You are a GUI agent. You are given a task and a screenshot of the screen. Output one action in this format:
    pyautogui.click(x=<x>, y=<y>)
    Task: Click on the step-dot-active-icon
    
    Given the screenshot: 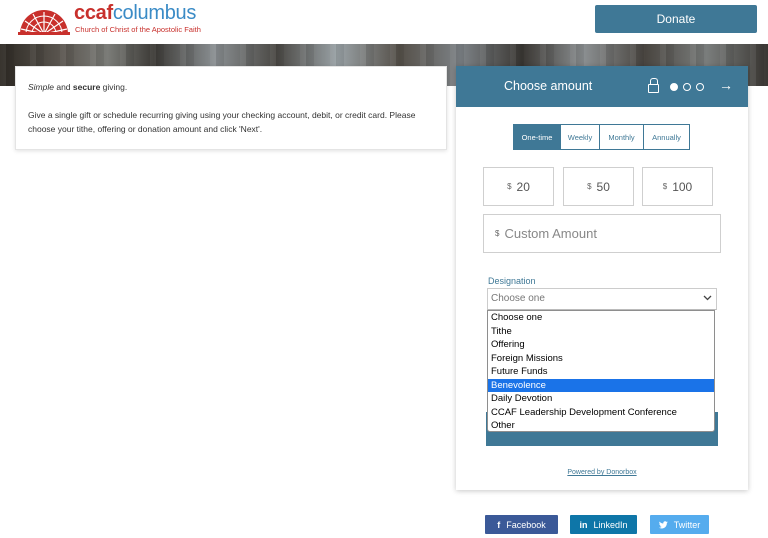 What is the action you would take?
    pyautogui.click(x=674, y=87)
    